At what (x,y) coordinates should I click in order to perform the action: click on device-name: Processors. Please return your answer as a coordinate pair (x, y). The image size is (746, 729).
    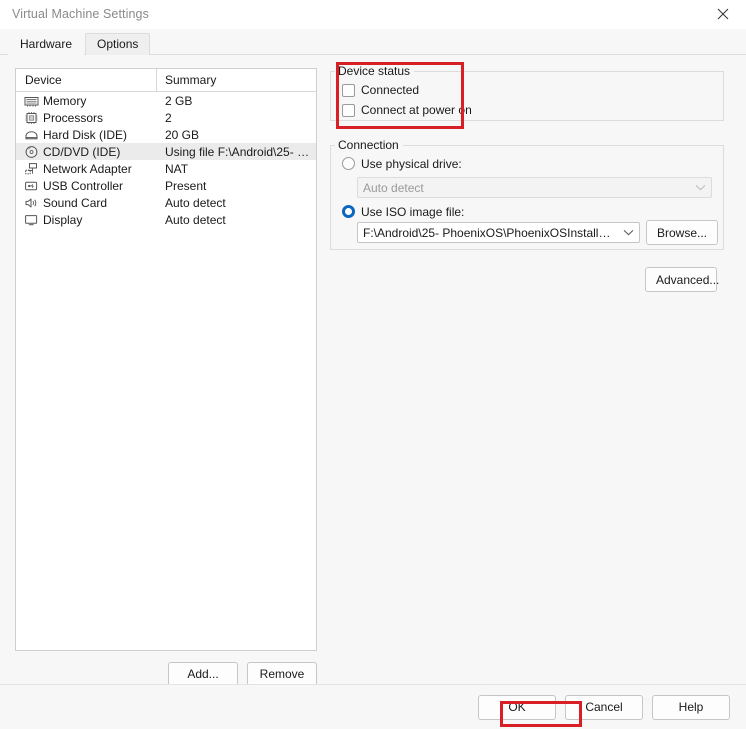
    Looking at the image, I should click on (73, 117).